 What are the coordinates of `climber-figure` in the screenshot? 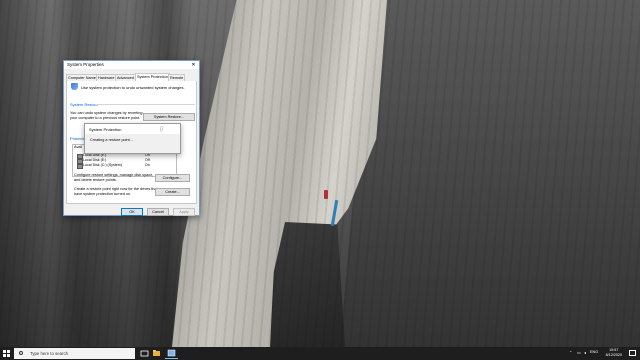 It's located at (326, 194).